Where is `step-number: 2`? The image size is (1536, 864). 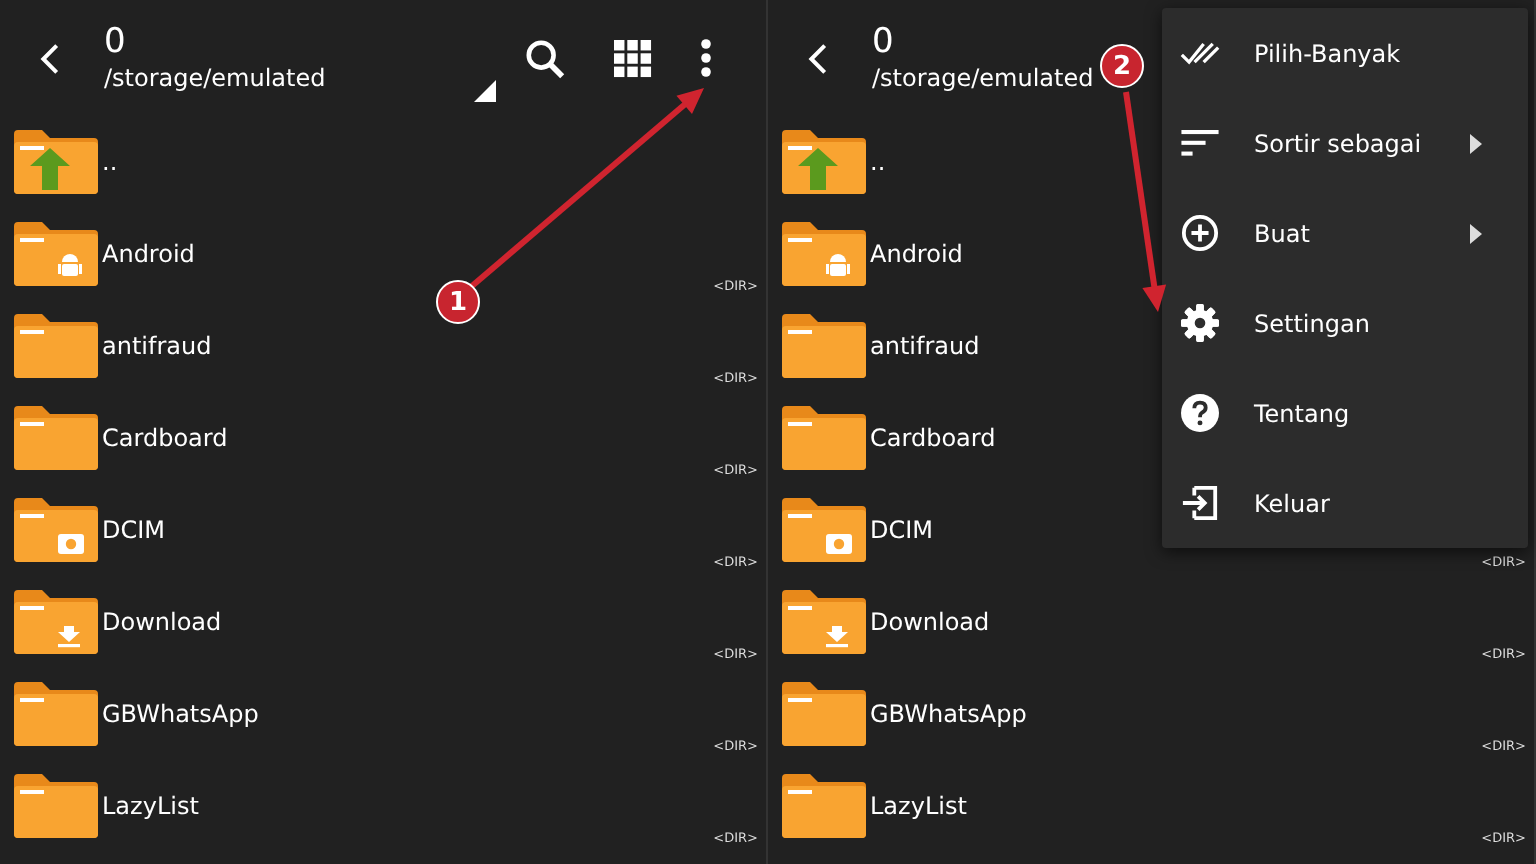 step-number: 2 is located at coordinates (1122, 66).